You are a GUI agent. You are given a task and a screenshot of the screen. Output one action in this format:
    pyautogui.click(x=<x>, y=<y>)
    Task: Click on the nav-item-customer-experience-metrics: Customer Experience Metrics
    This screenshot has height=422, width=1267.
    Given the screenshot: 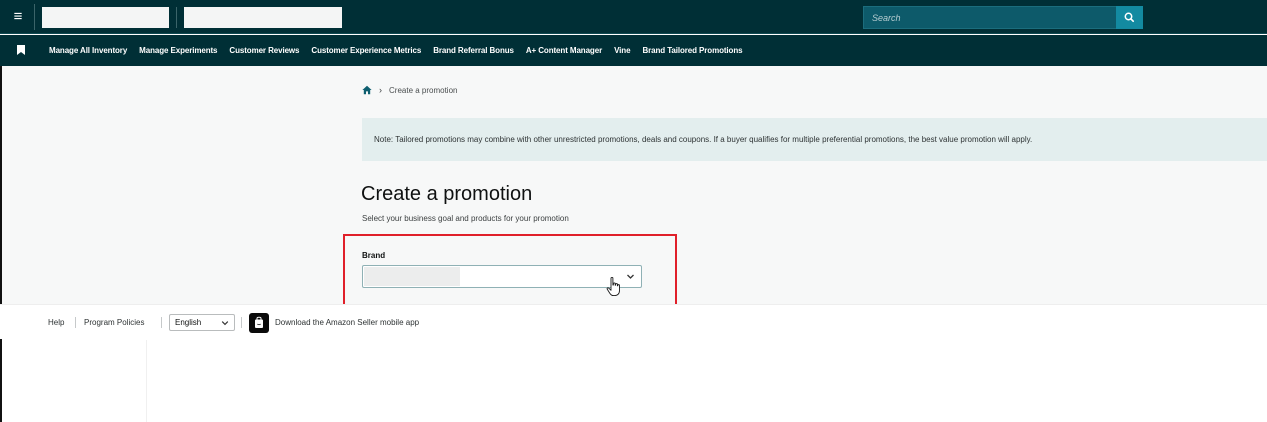 What is the action you would take?
    pyautogui.click(x=366, y=50)
    